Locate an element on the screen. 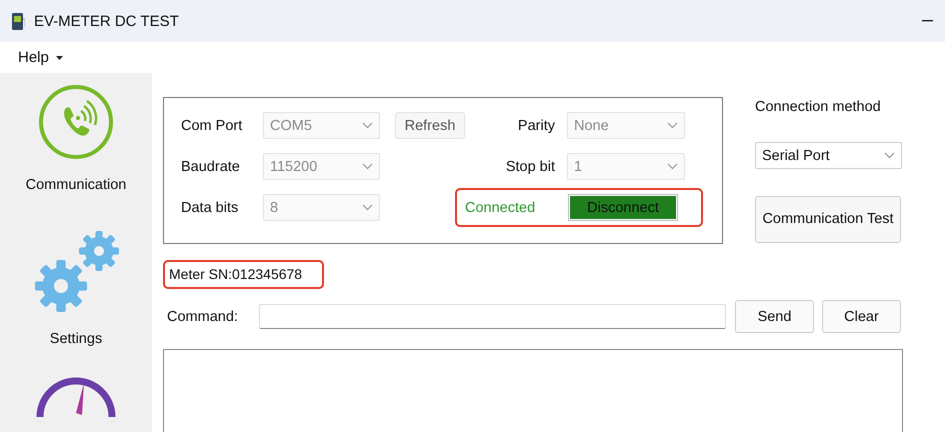 Image resolution: width=945 pixels, height=432 pixels. command-label: Command: is located at coordinates (203, 316).